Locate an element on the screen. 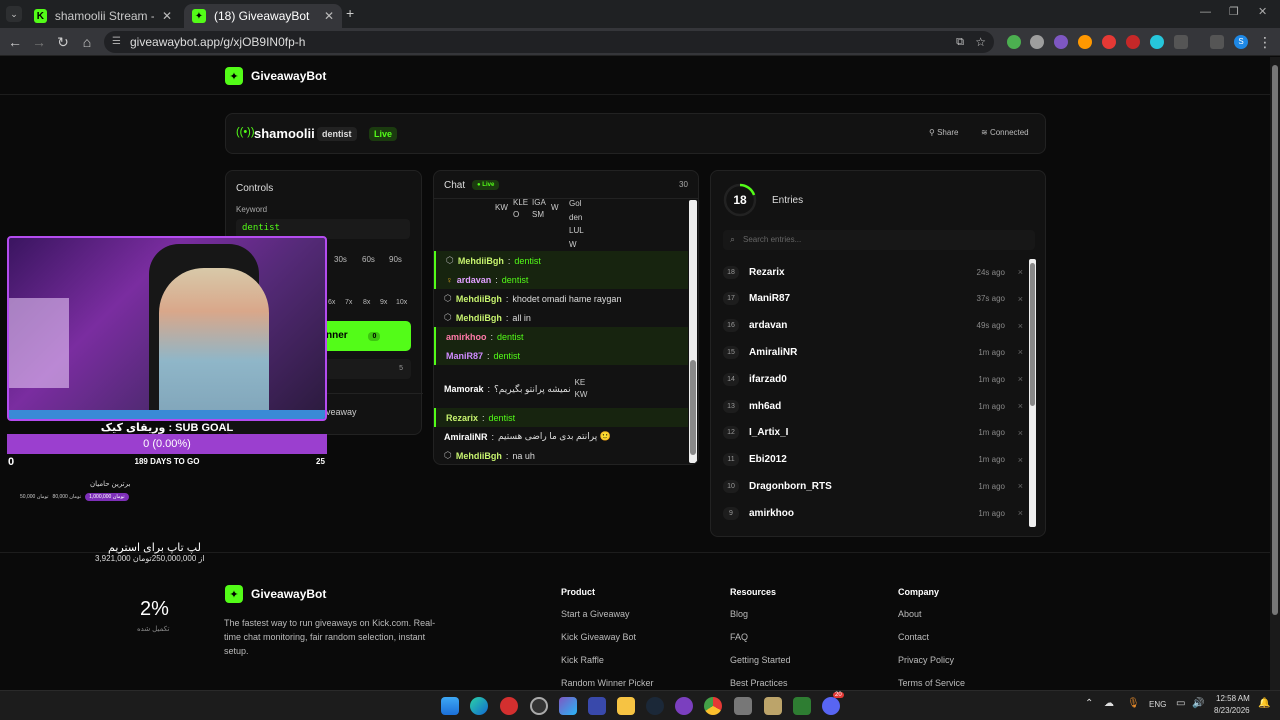 The width and height of the screenshot is (1280, 720). notification-icon: 🔔 is located at coordinates (1264, 703).